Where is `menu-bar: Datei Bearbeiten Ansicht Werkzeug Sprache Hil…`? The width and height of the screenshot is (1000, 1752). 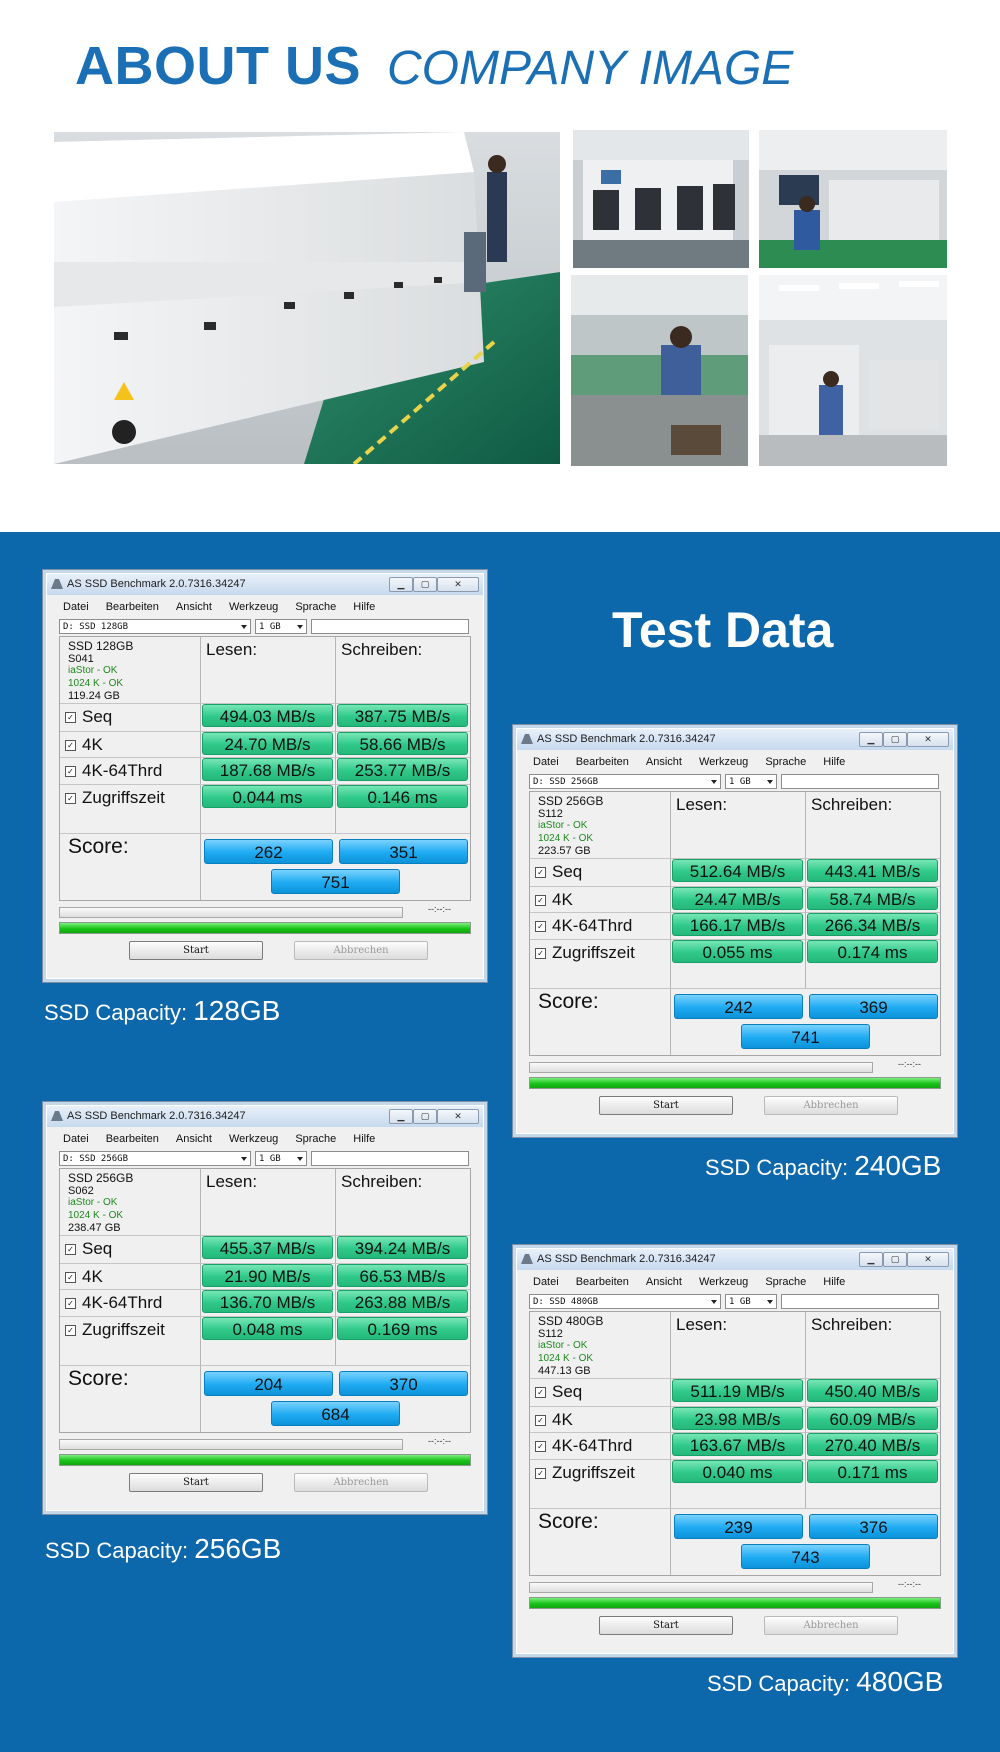
menu-bar: Datei Bearbeiten Ansicht Werkzeug Sprache Hil… is located at coordinates (697, 1282).